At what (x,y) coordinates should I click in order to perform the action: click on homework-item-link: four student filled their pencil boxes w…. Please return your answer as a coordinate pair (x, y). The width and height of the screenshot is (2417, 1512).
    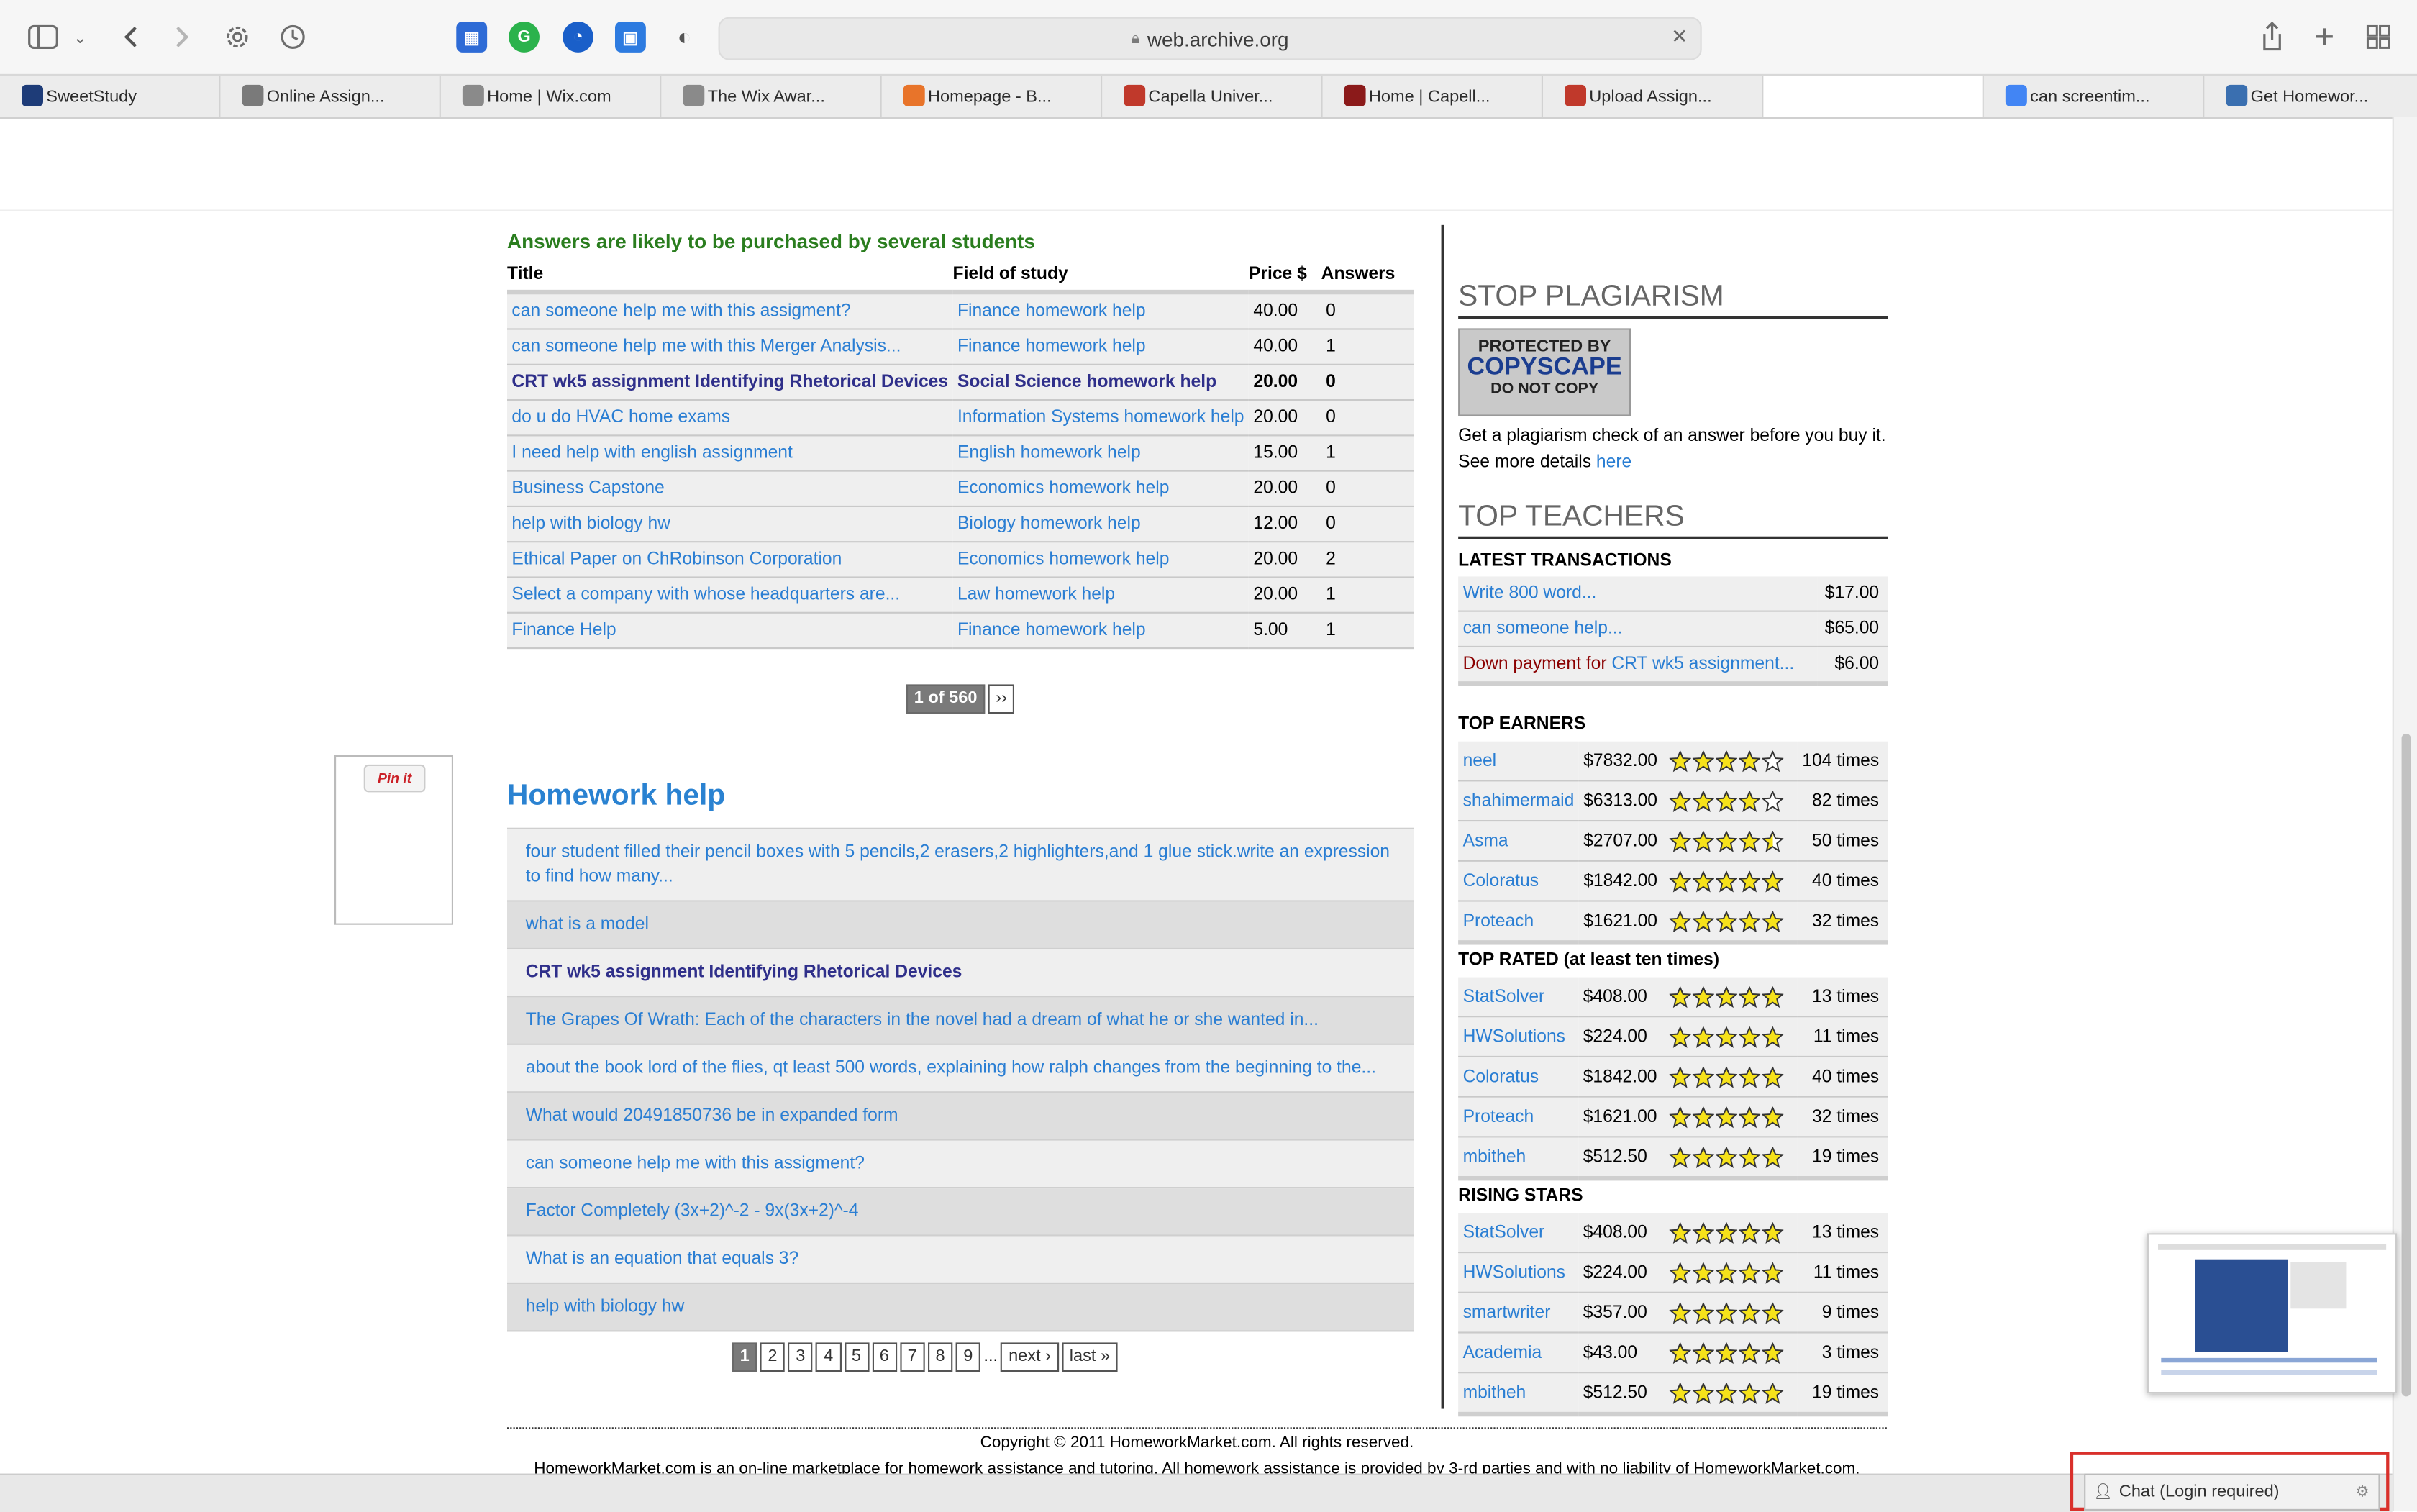
    Looking at the image, I should click on (958, 865).